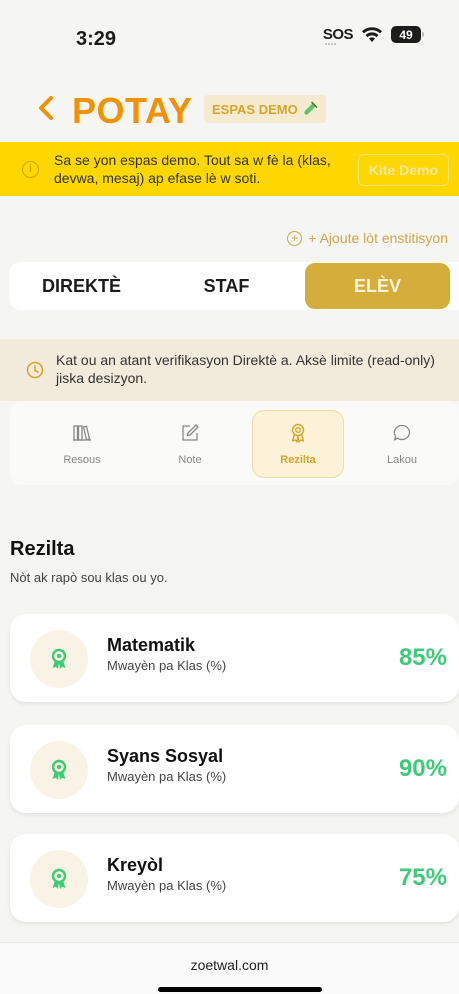 The image size is (459, 994). Describe the element at coordinates (255, 109) in the screenshot. I see `demo-badge-label: ESPAS DEMO` at that location.